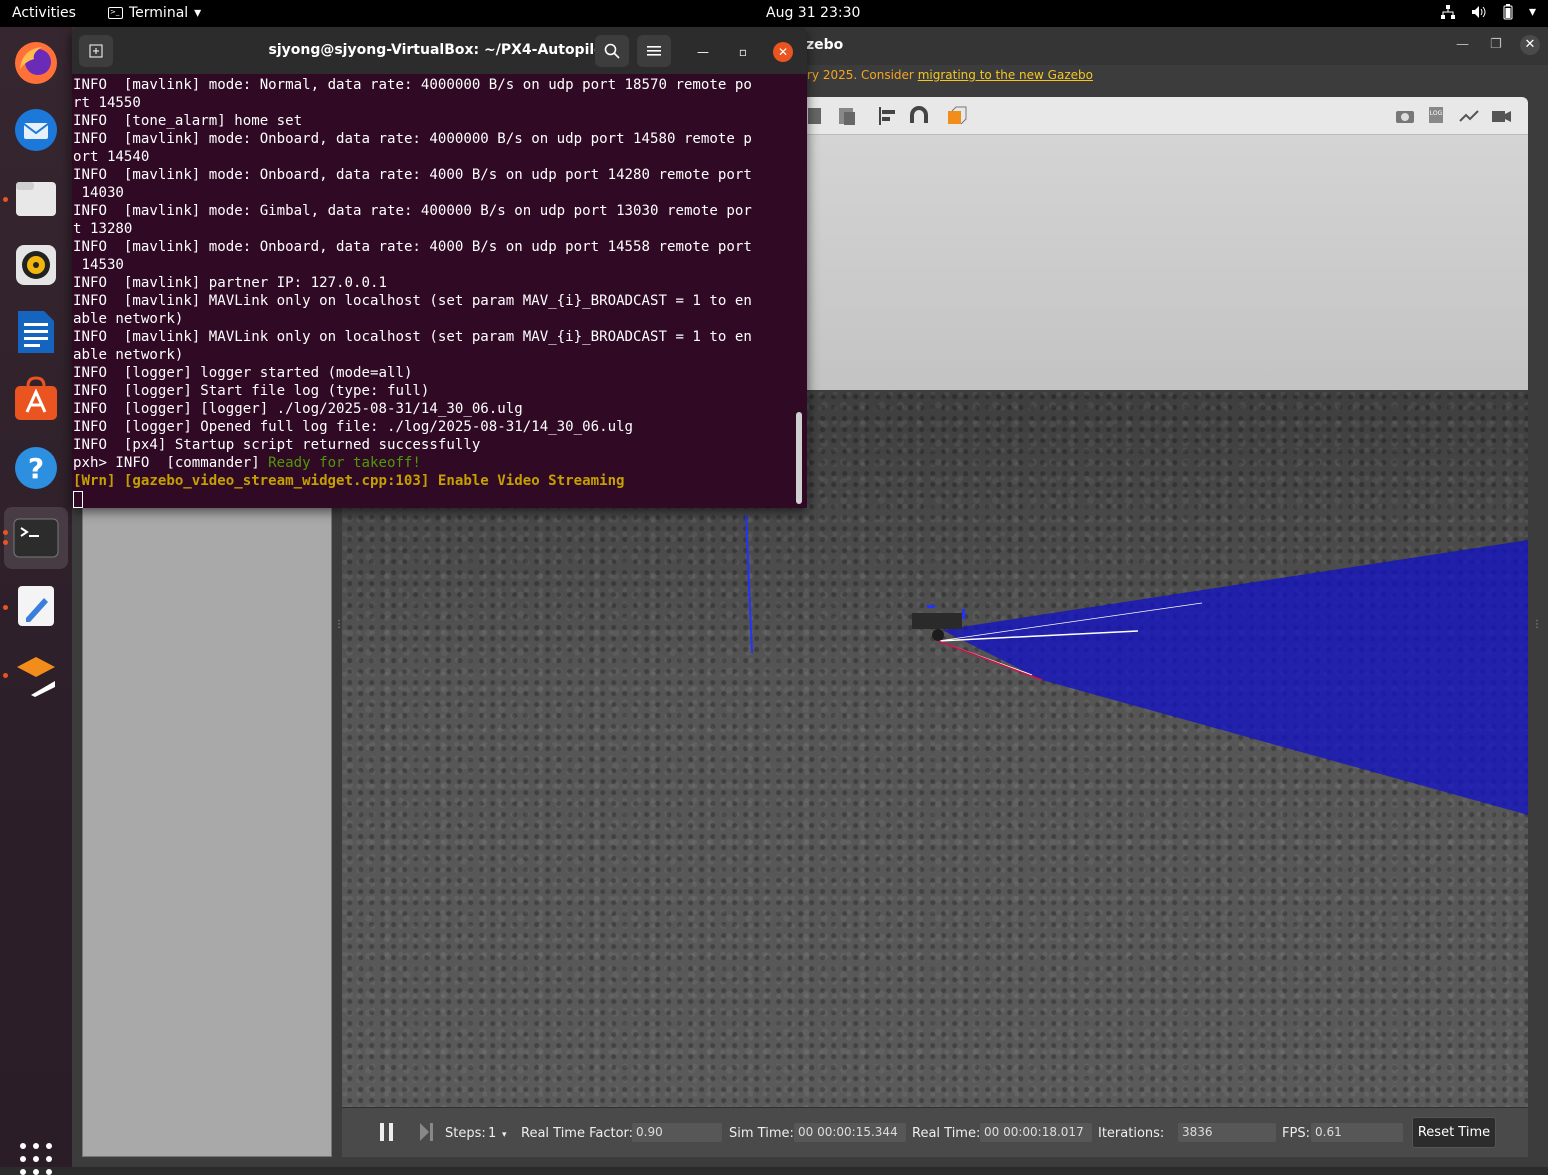 Image resolution: width=1548 pixels, height=1175 pixels. What do you see at coordinates (1508, 12) in the screenshot?
I see `battery-icon` at bounding box center [1508, 12].